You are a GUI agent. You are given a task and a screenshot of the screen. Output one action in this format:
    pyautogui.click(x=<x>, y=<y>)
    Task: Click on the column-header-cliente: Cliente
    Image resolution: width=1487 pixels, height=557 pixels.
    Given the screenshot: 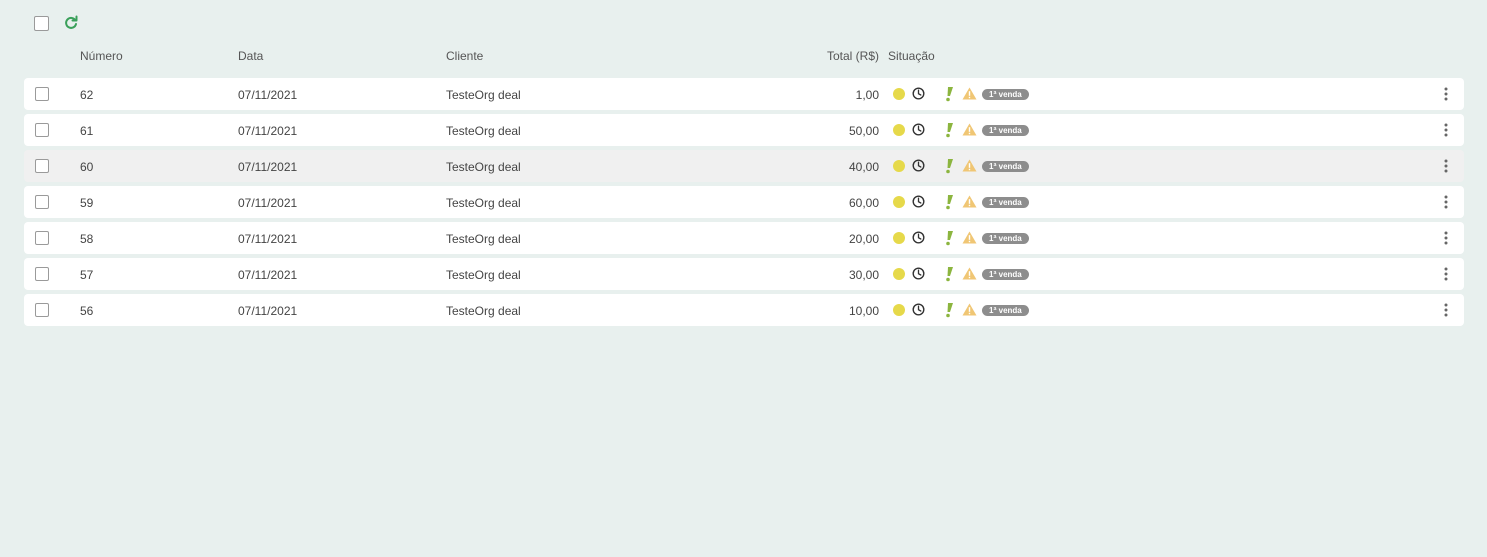 What is the action you would take?
    pyautogui.click(x=464, y=56)
    